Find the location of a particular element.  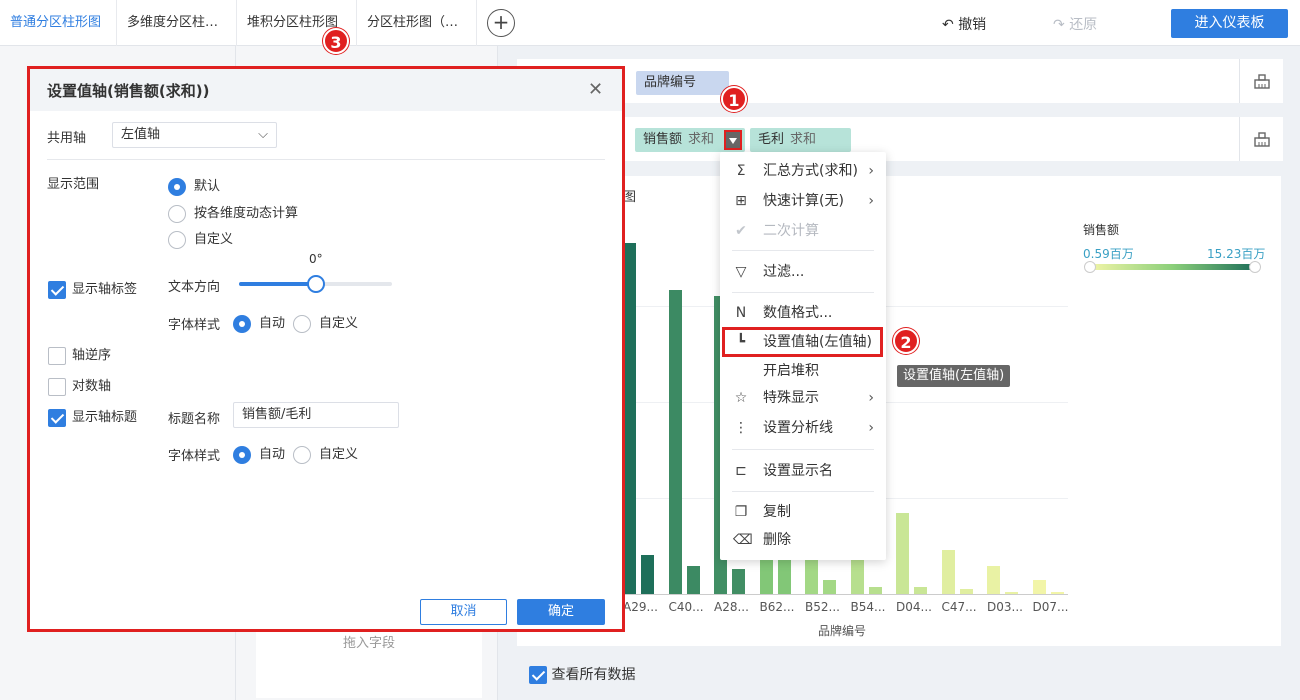

enter-dashboard-button: 进入仪表板 is located at coordinates (1229, 23).